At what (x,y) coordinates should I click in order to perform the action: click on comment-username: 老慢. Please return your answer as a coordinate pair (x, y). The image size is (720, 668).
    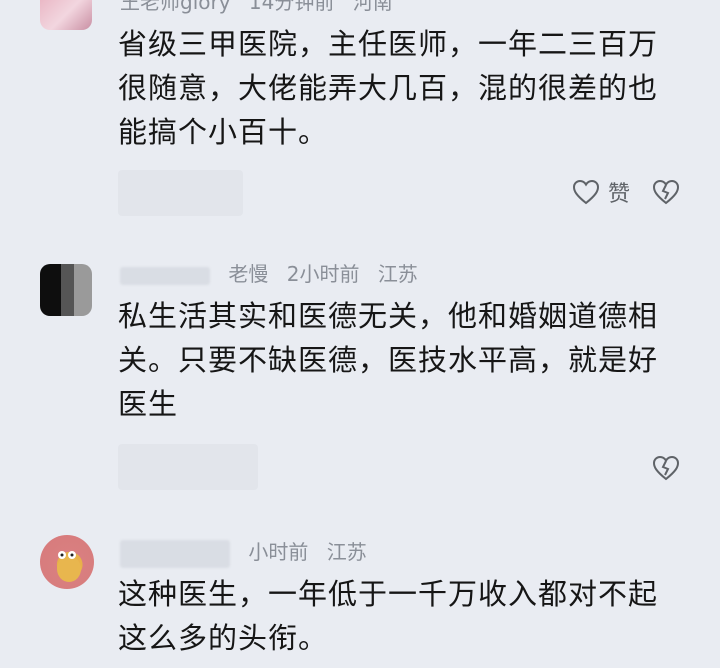
    Looking at the image, I should click on (248, 274).